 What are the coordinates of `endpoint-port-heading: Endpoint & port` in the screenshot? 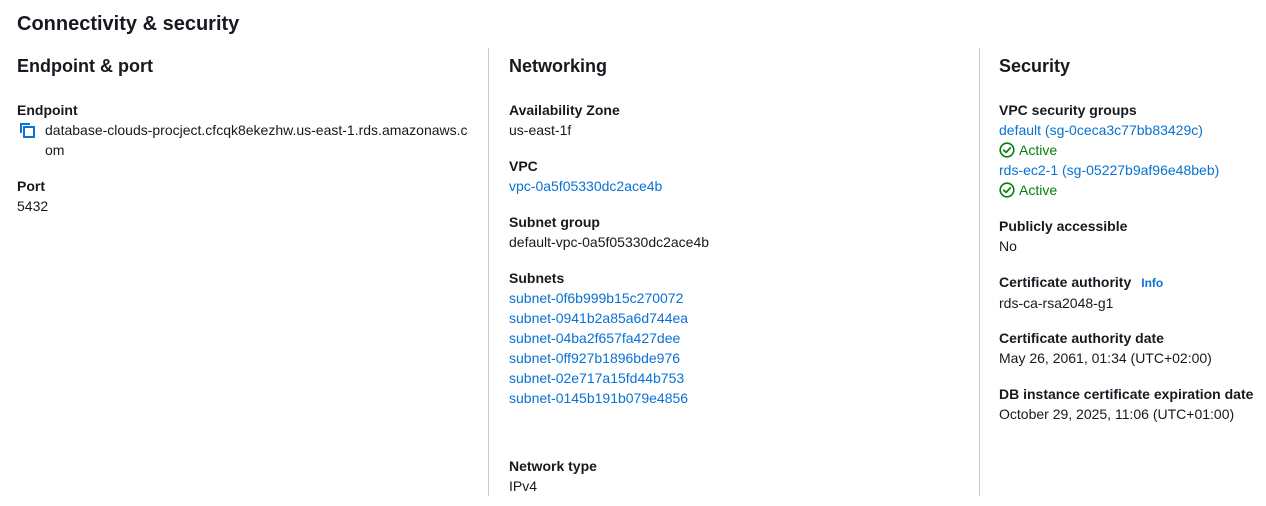 It's located at (85, 66).